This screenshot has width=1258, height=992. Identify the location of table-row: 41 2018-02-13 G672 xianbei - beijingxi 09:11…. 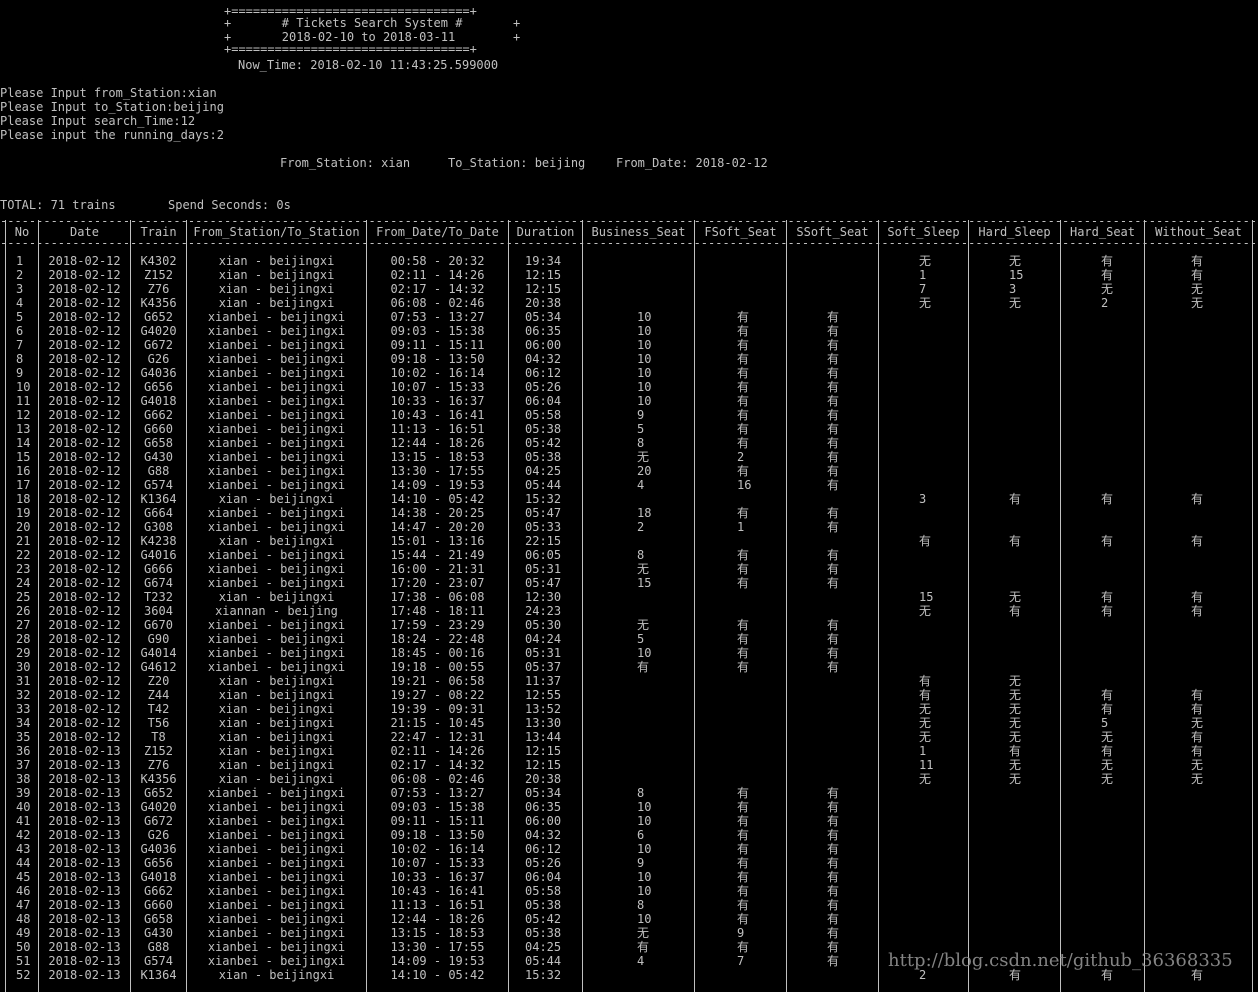
(629, 821).